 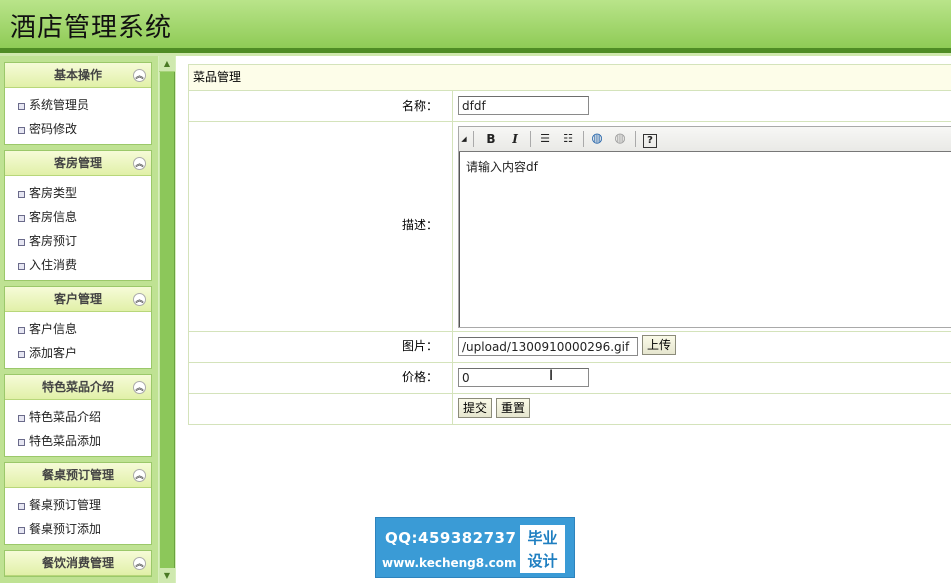 I want to click on sidebar-item-password: 密码修改, so click(x=78, y=129).